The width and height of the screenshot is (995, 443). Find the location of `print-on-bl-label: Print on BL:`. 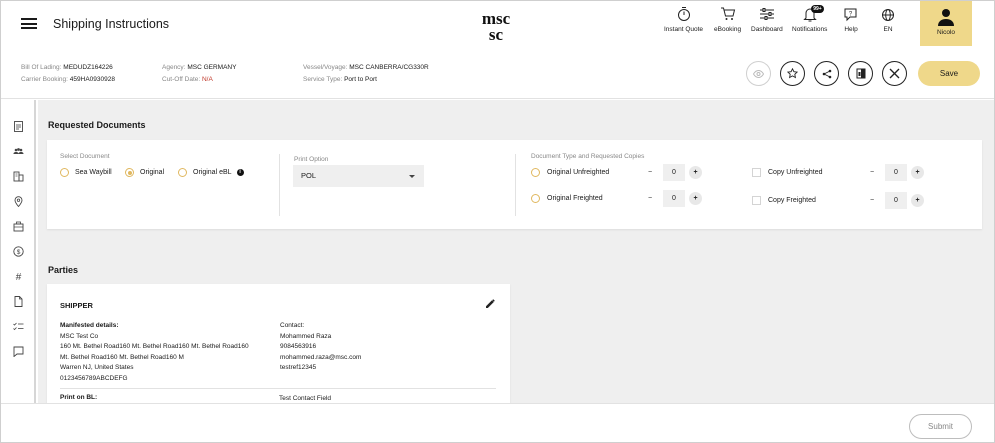

print-on-bl-label: Print on BL: is located at coordinates (79, 397).